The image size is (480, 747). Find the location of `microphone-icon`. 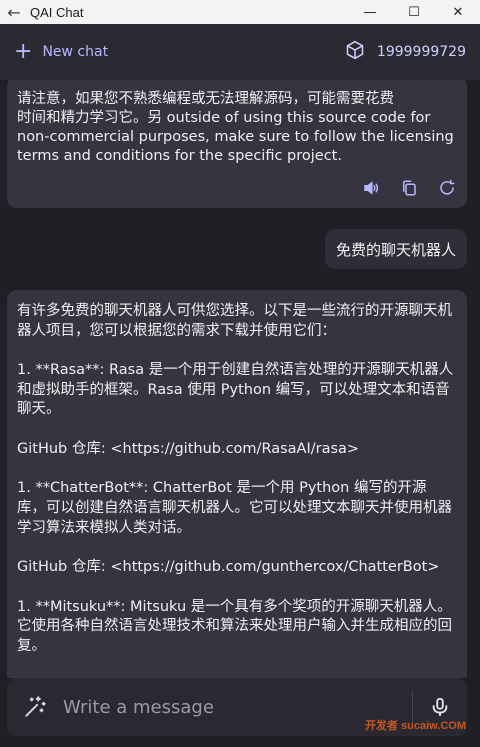

microphone-icon is located at coordinates (440, 707).